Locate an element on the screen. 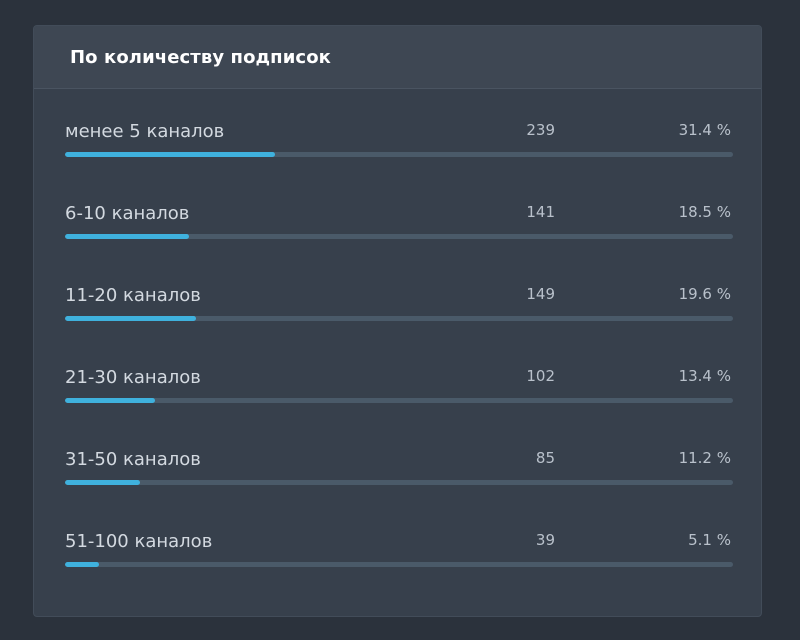  row-count: 141 is located at coordinates (540, 212).